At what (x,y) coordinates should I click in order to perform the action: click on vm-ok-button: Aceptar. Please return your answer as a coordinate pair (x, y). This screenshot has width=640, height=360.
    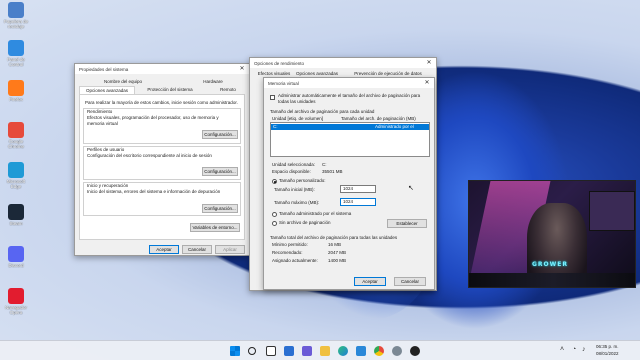
    Looking at the image, I should click on (370, 281).